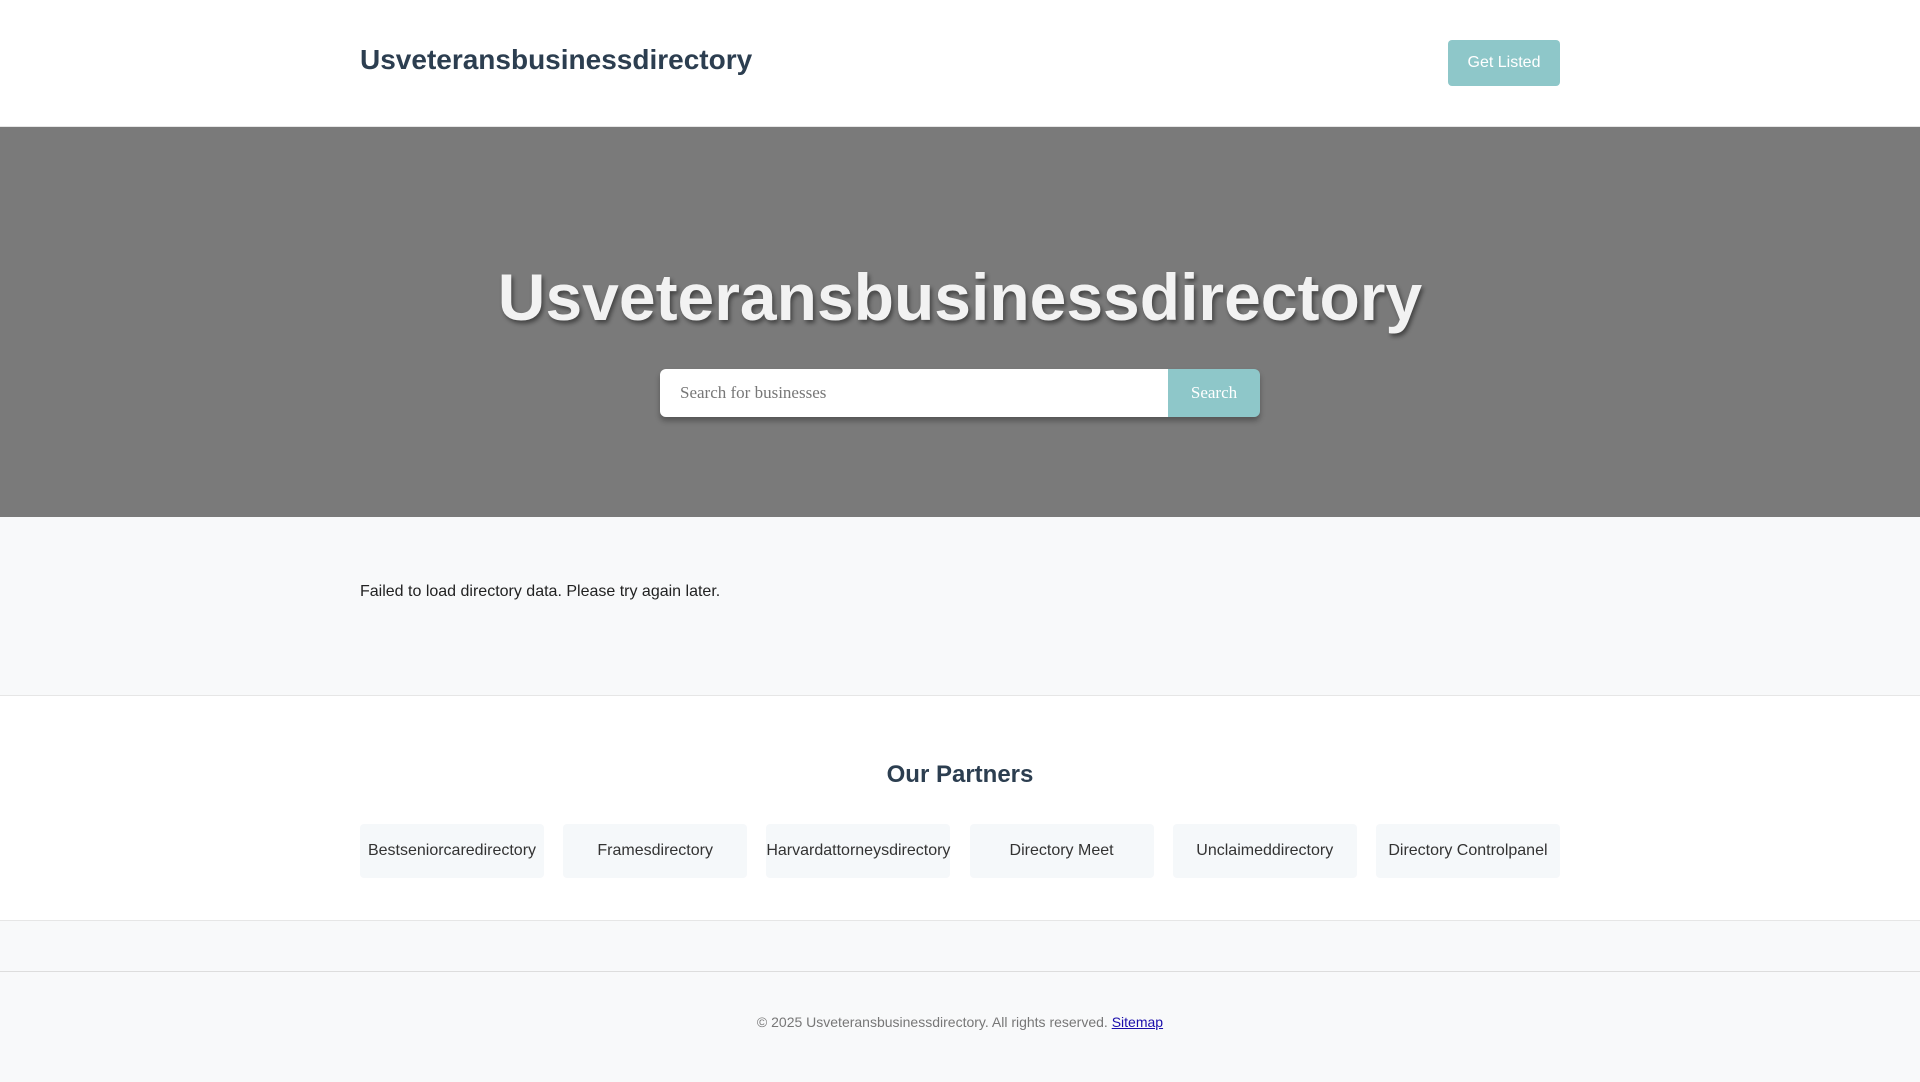  What do you see at coordinates (452, 851) in the screenshot?
I see `partner-link: Bestseniorcaredirectory` at bounding box center [452, 851].